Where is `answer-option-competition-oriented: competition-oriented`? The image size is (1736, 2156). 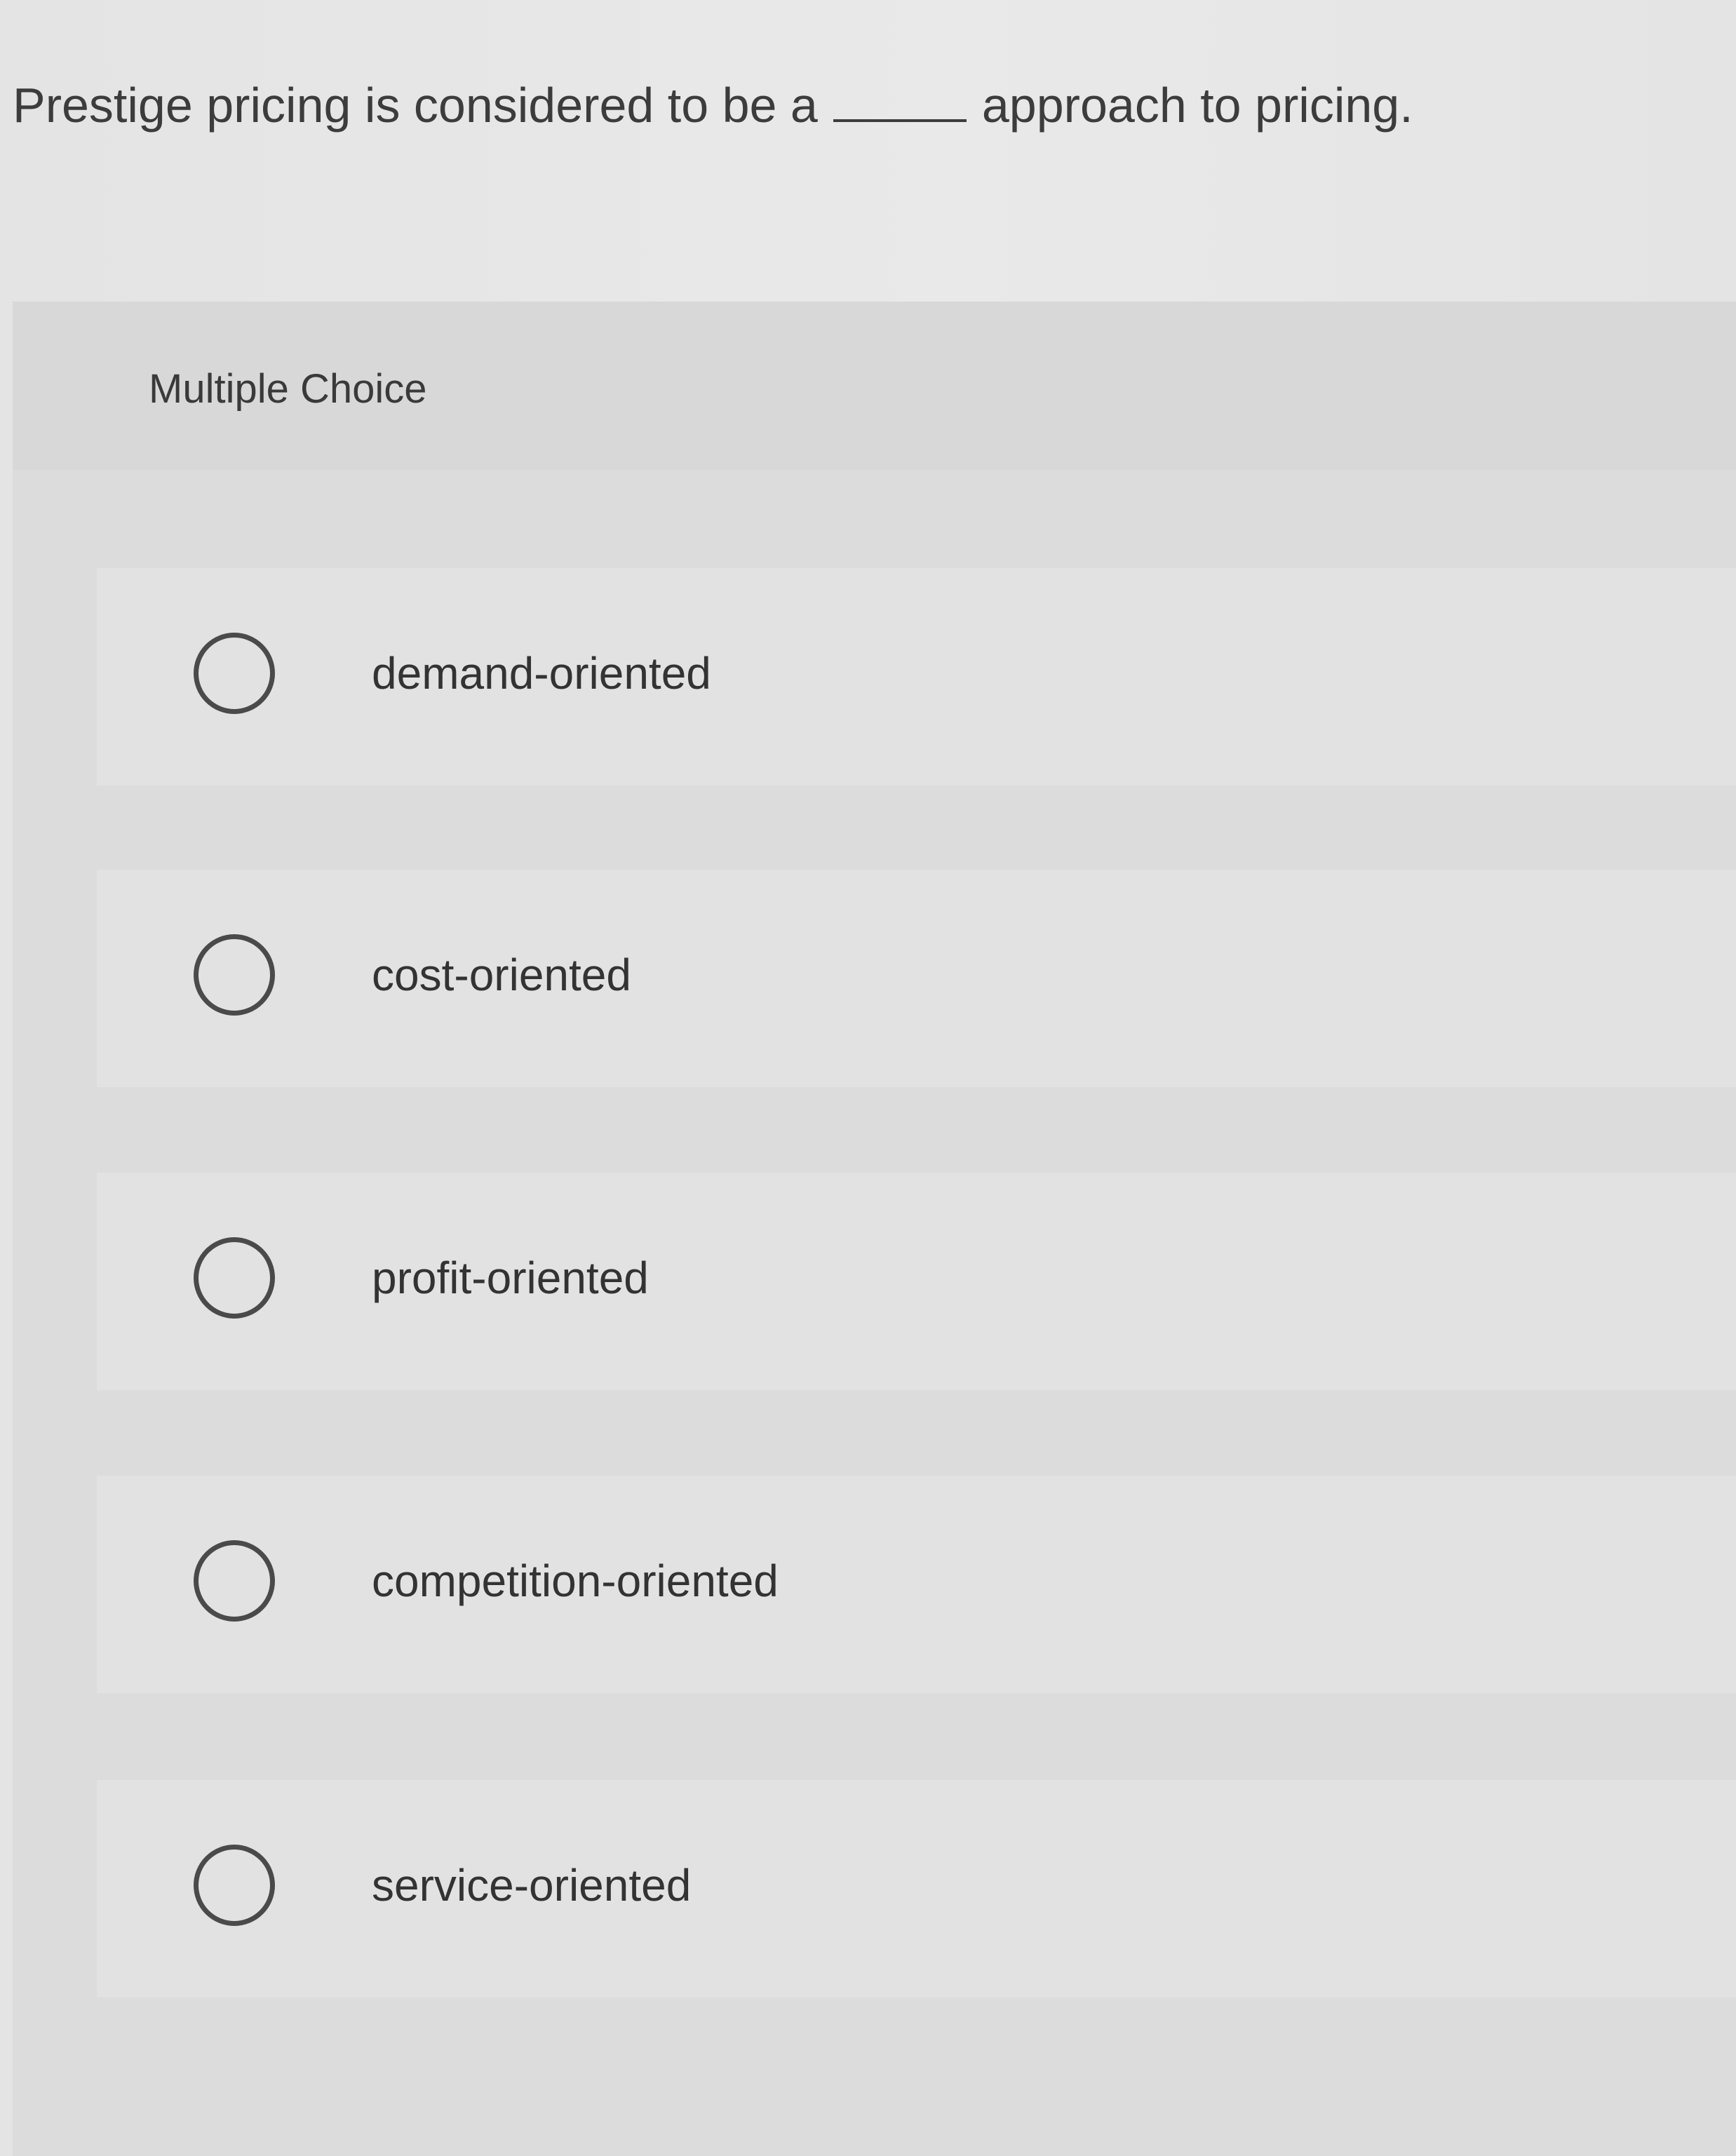 answer-option-competition-oriented: competition-oriented is located at coordinates (916, 1584).